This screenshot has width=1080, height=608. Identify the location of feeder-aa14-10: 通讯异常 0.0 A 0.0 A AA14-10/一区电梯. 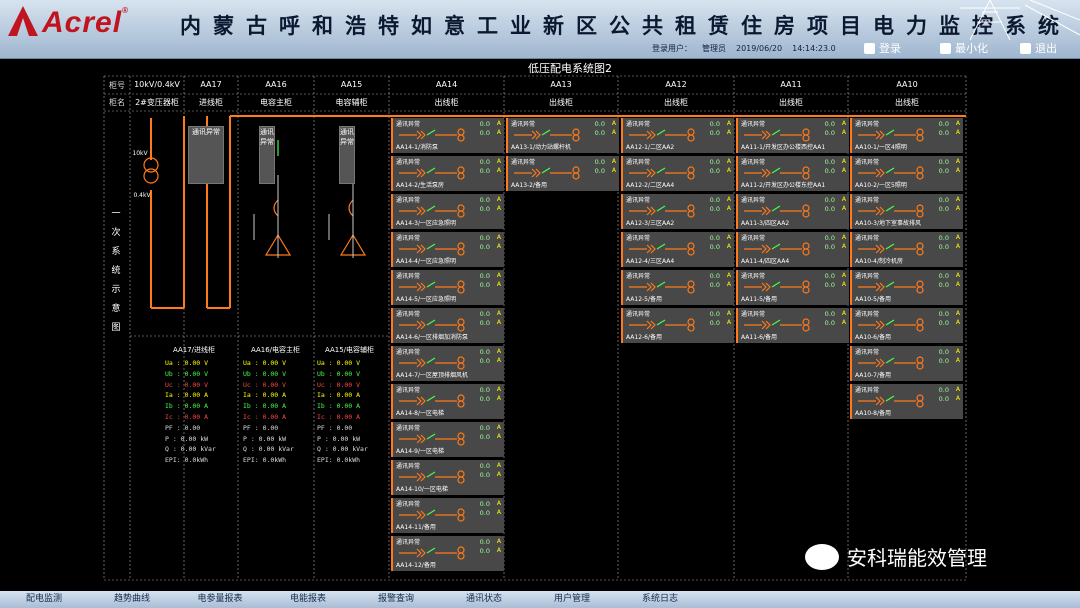
(447, 477).